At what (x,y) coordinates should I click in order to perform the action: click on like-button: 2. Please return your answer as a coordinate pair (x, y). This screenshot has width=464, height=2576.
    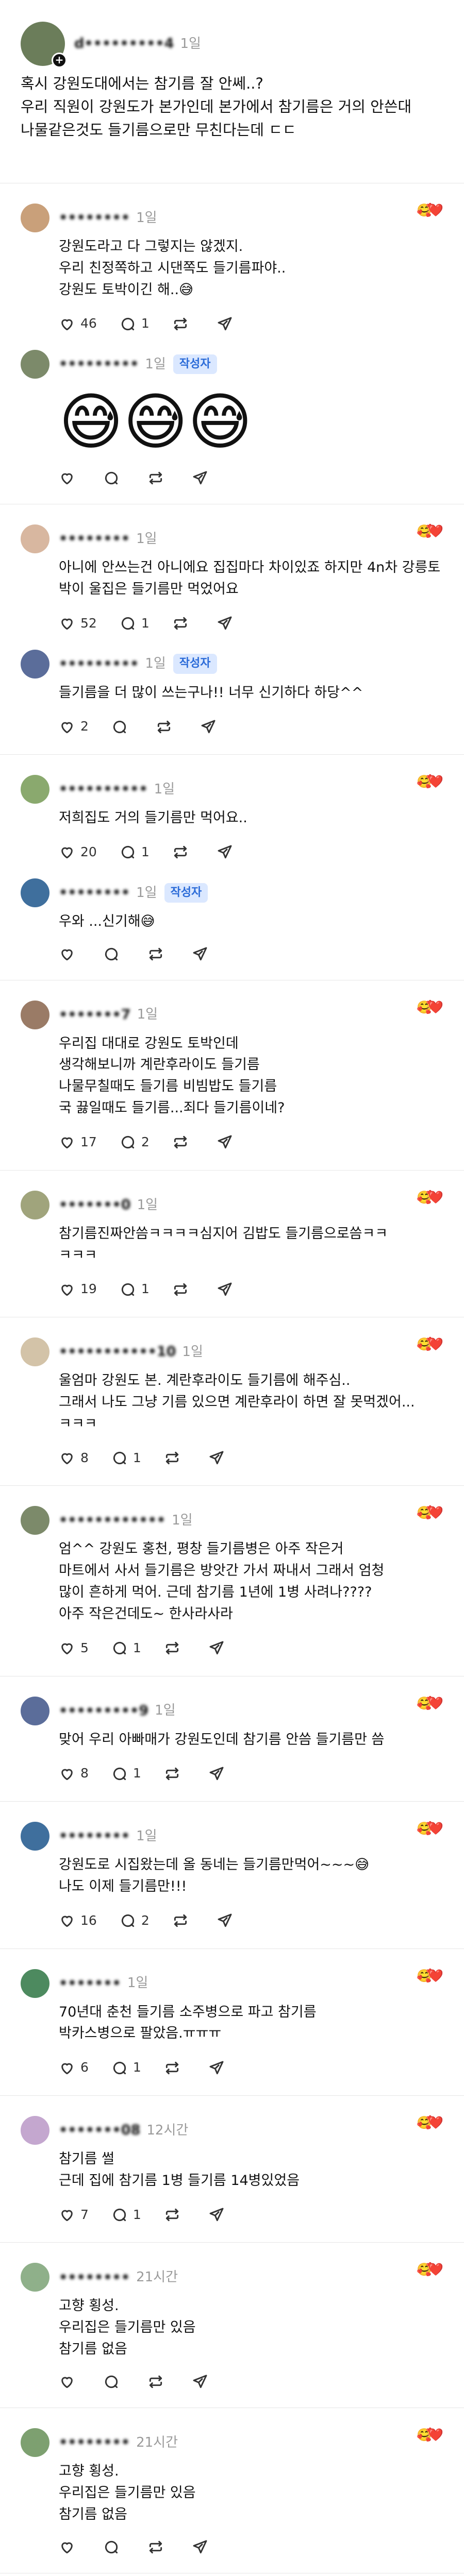
    Looking at the image, I should click on (74, 727).